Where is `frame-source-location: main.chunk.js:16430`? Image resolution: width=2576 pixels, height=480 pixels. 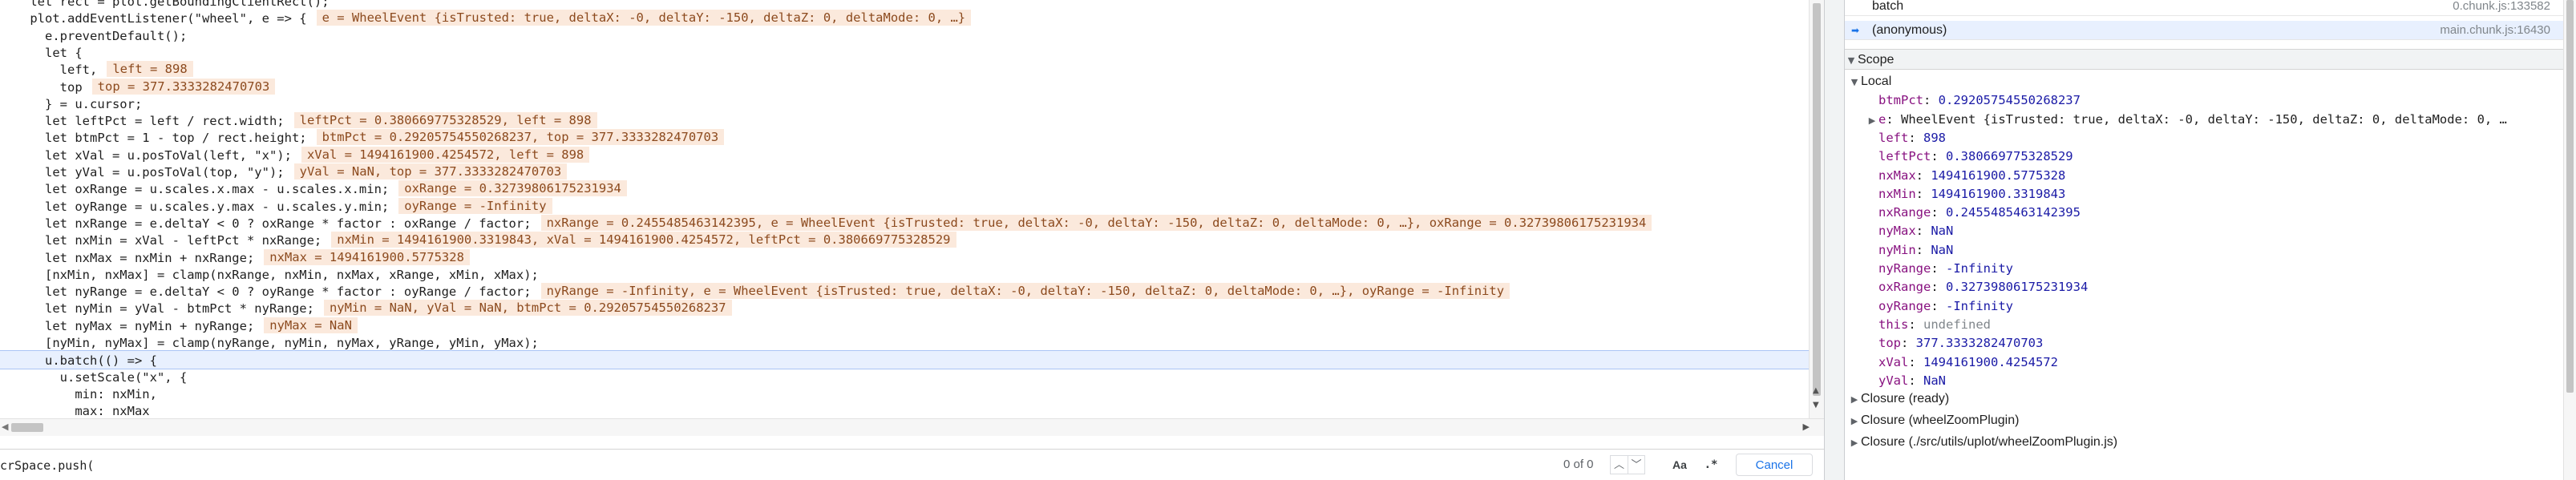 frame-source-location: main.chunk.js:16430 is located at coordinates (2495, 30).